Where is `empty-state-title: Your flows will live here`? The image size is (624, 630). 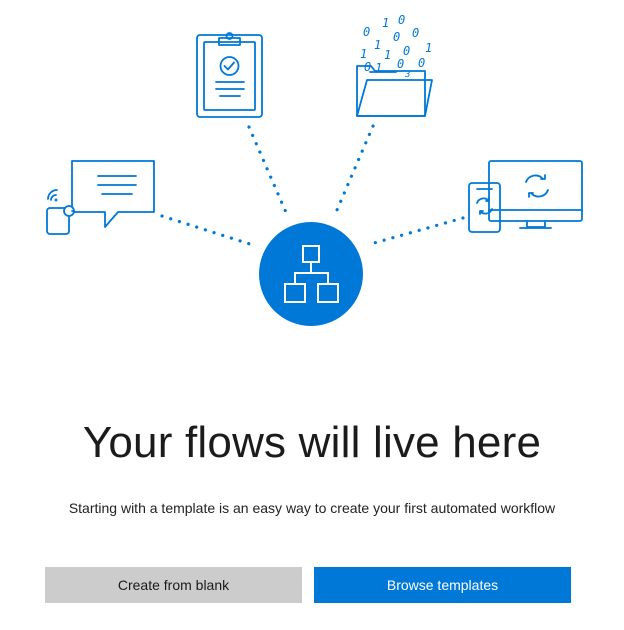
empty-state-title: Your flows will live here is located at coordinates (312, 442).